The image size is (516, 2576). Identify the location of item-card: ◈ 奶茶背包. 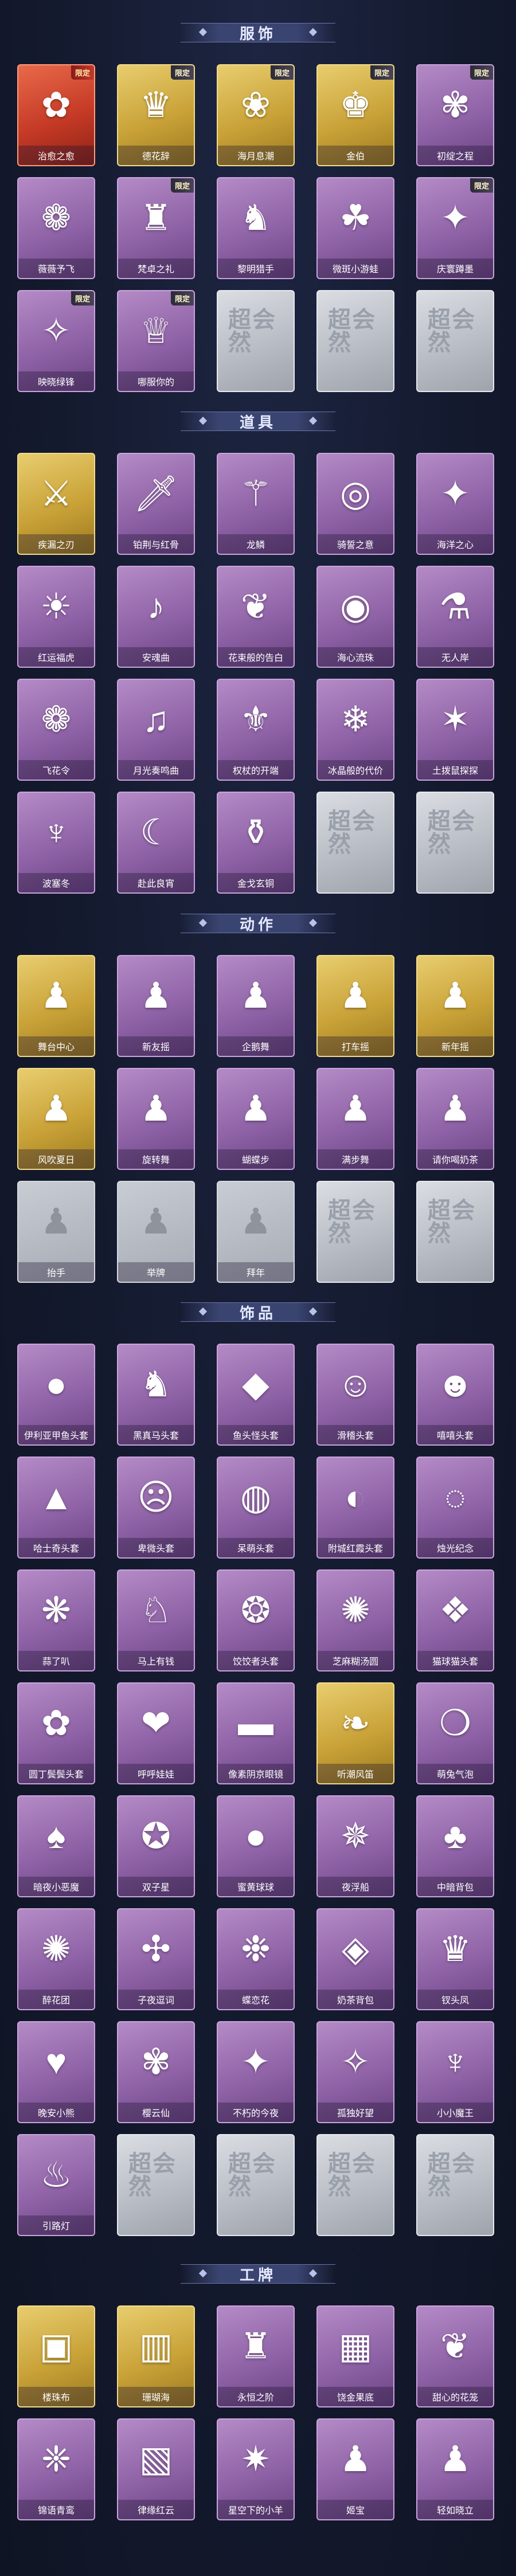
(355, 1959).